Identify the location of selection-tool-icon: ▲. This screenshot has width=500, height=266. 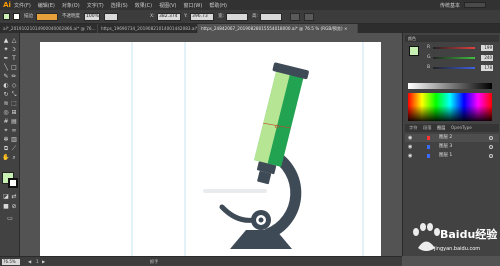
(6, 40).